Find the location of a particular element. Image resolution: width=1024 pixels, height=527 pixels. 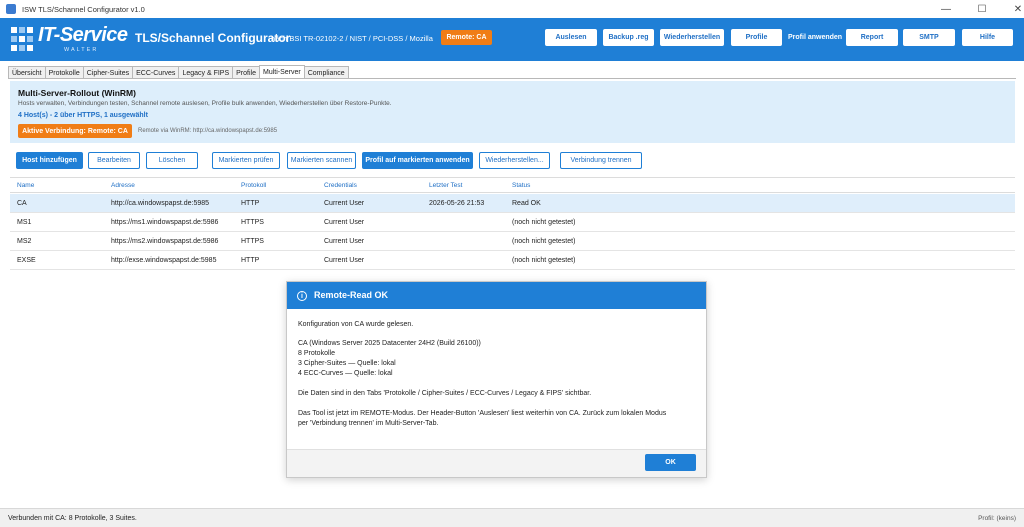

ok-button: OK is located at coordinates (670, 462).